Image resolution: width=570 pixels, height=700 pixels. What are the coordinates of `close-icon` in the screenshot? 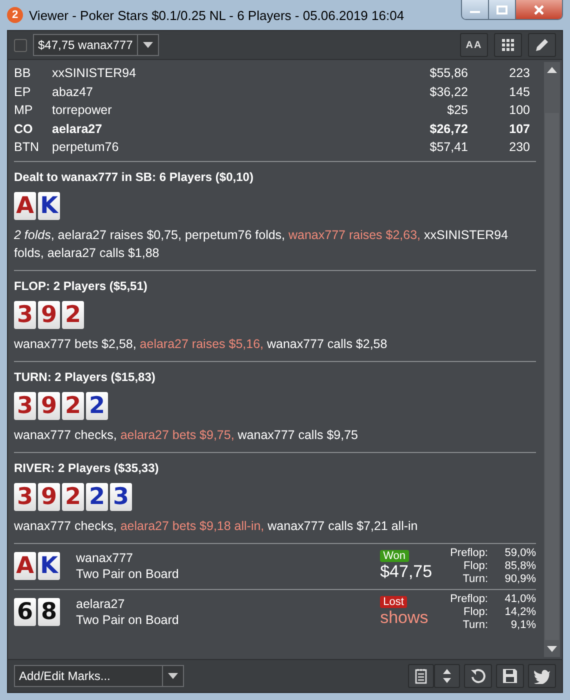 It's located at (539, 9).